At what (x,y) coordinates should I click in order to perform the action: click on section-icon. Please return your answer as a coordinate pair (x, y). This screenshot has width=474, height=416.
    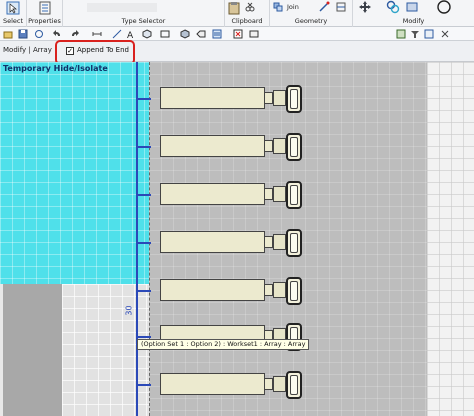
    Looking at the image, I should click on (165, 34).